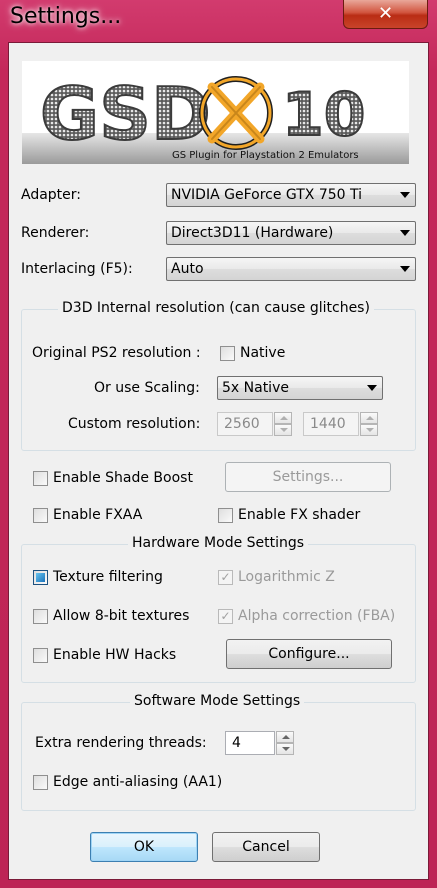  I want to click on logarithmic-z-checkbox: ✓, so click(225, 577).